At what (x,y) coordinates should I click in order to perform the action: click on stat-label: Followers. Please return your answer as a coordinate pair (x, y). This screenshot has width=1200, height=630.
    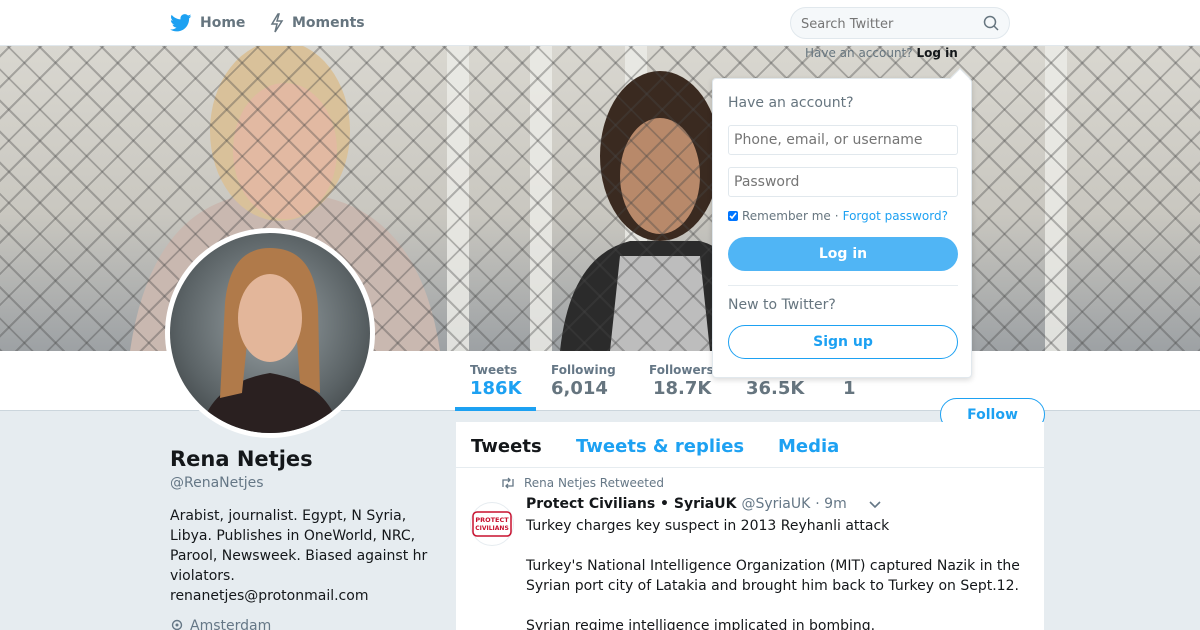
    Looking at the image, I should click on (681, 370).